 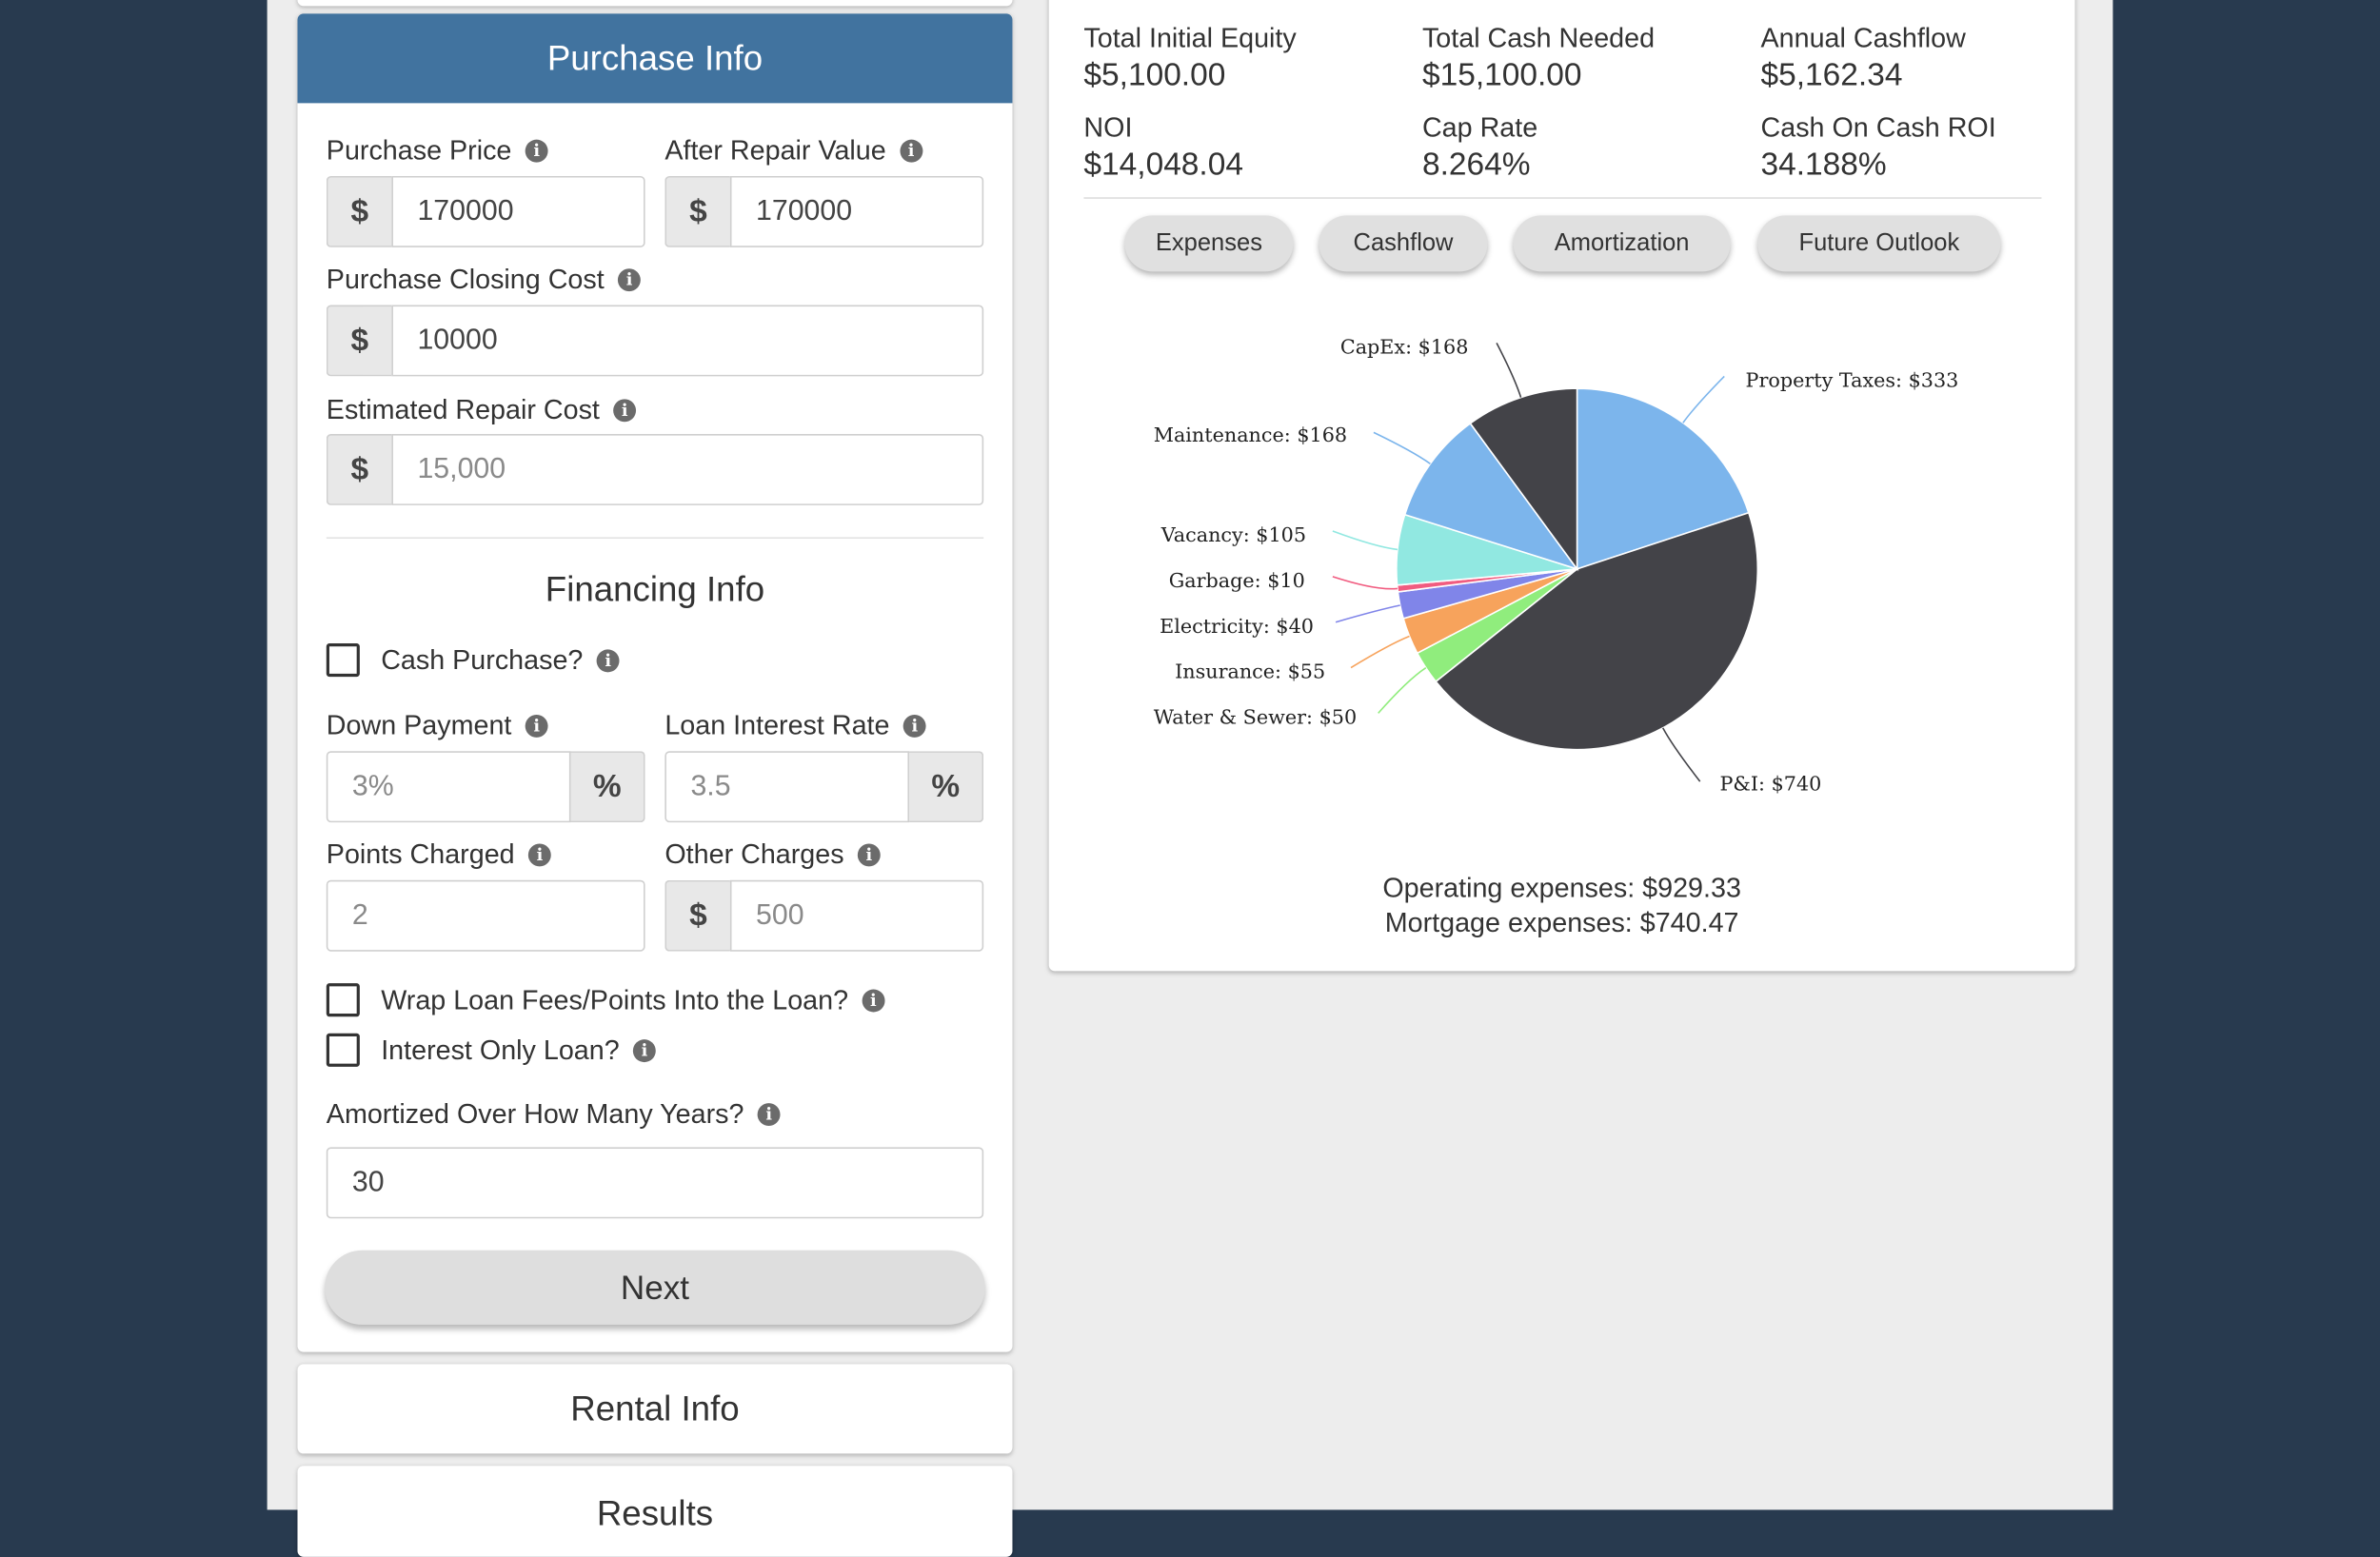 What do you see at coordinates (343, 1000) in the screenshot?
I see `wrap-loan-checkbox` at bounding box center [343, 1000].